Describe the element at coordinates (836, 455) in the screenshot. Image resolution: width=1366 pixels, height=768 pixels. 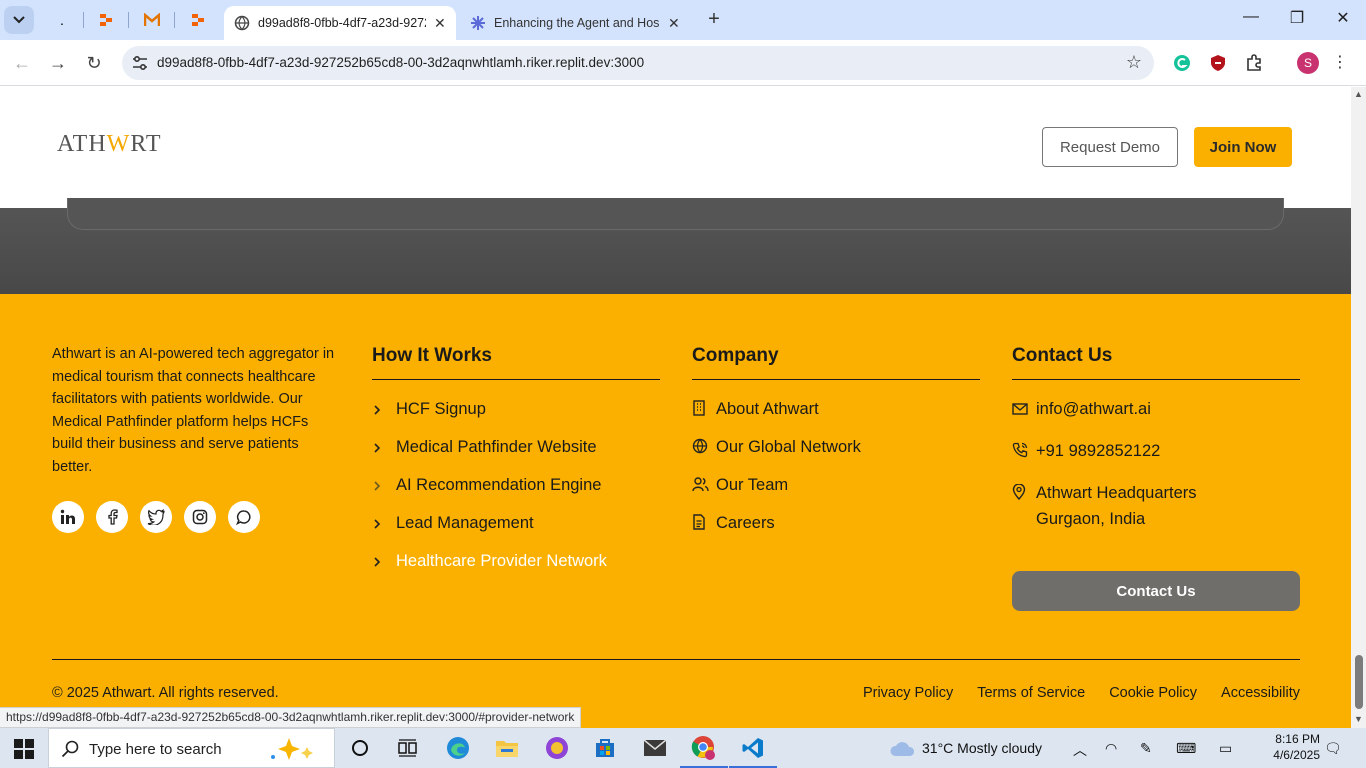
I see `link-our-global-network: Our Global Network` at that location.